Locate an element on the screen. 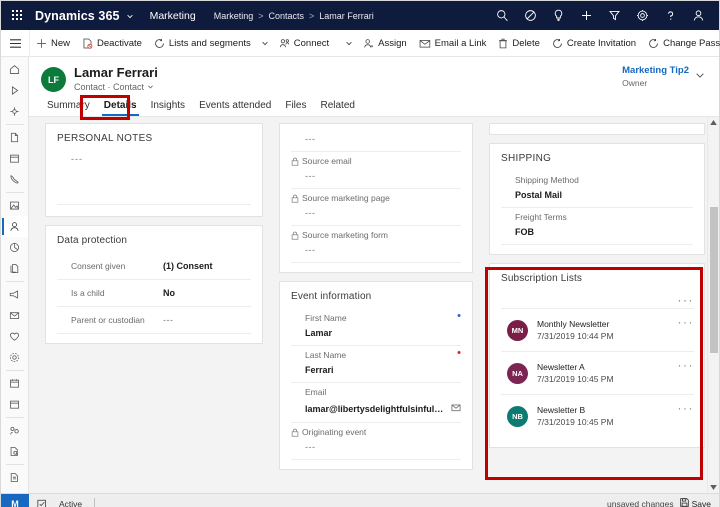 This screenshot has width=720, height=507. tab-summary: Summary is located at coordinates (68, 108).